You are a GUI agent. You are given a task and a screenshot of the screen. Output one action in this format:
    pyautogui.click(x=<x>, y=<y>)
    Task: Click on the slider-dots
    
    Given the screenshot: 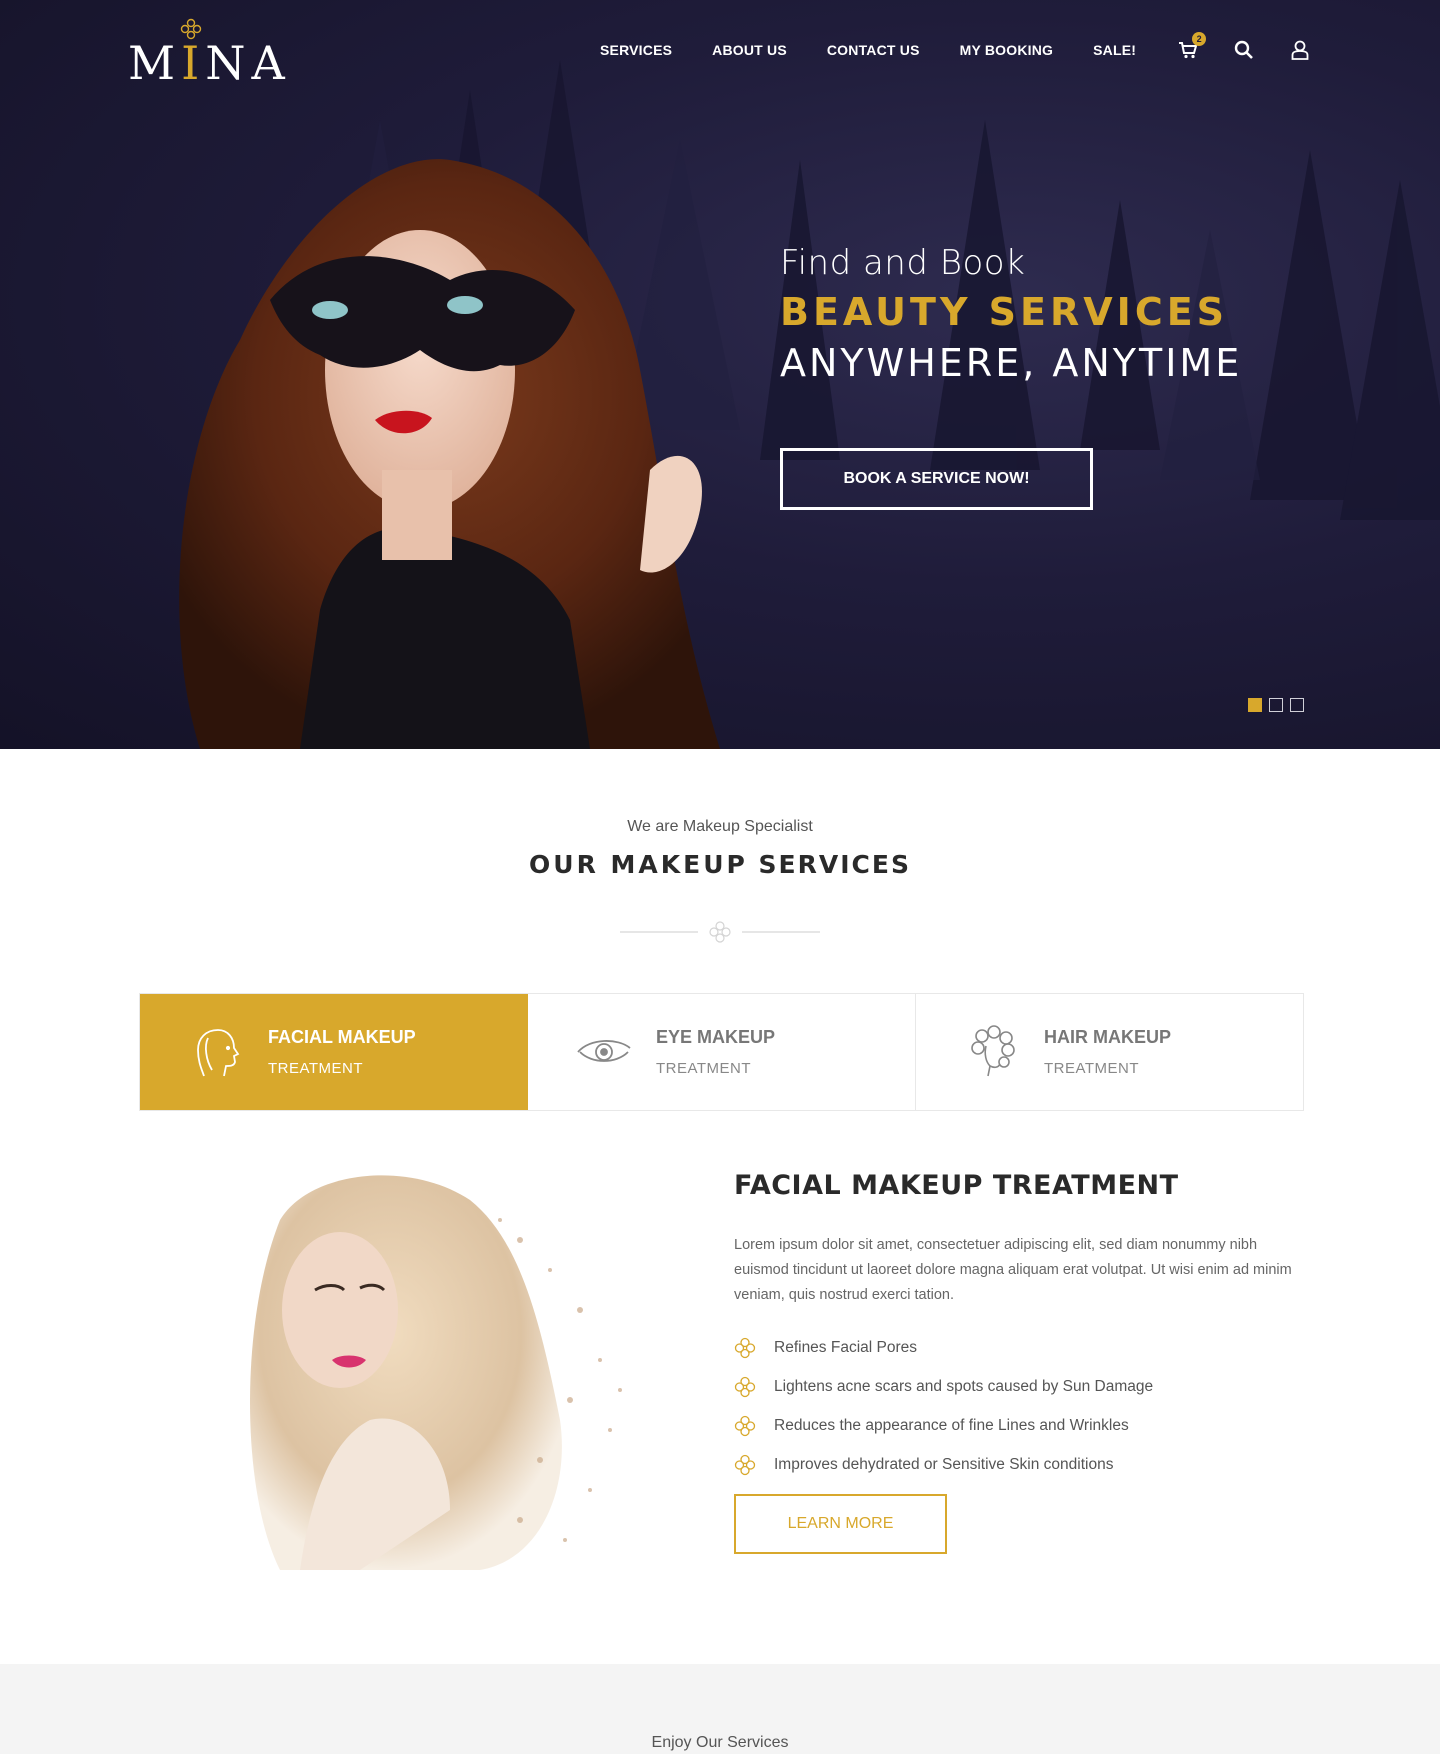 What is the action you would take?
    pyautogui.click(x=1279, y=705)
    